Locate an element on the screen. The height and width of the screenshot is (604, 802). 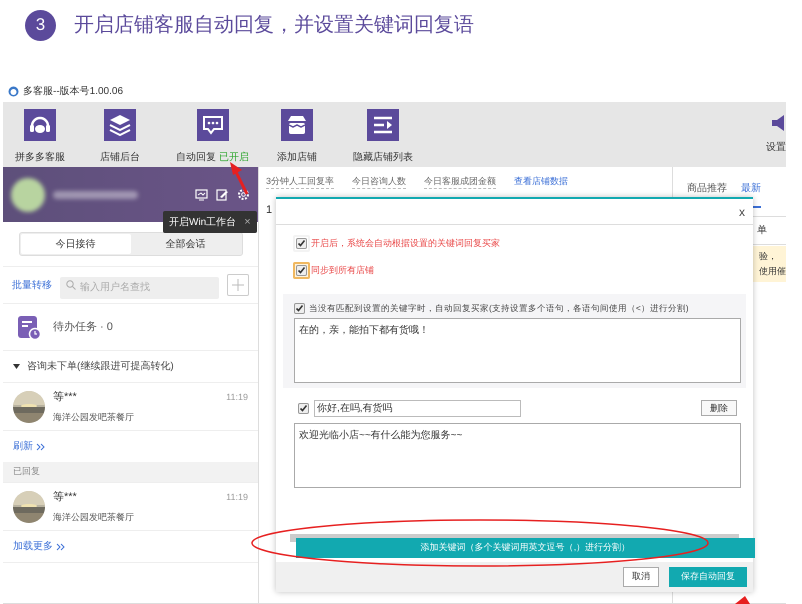
delete-button: 删除 is located at coordinates (719, 408).